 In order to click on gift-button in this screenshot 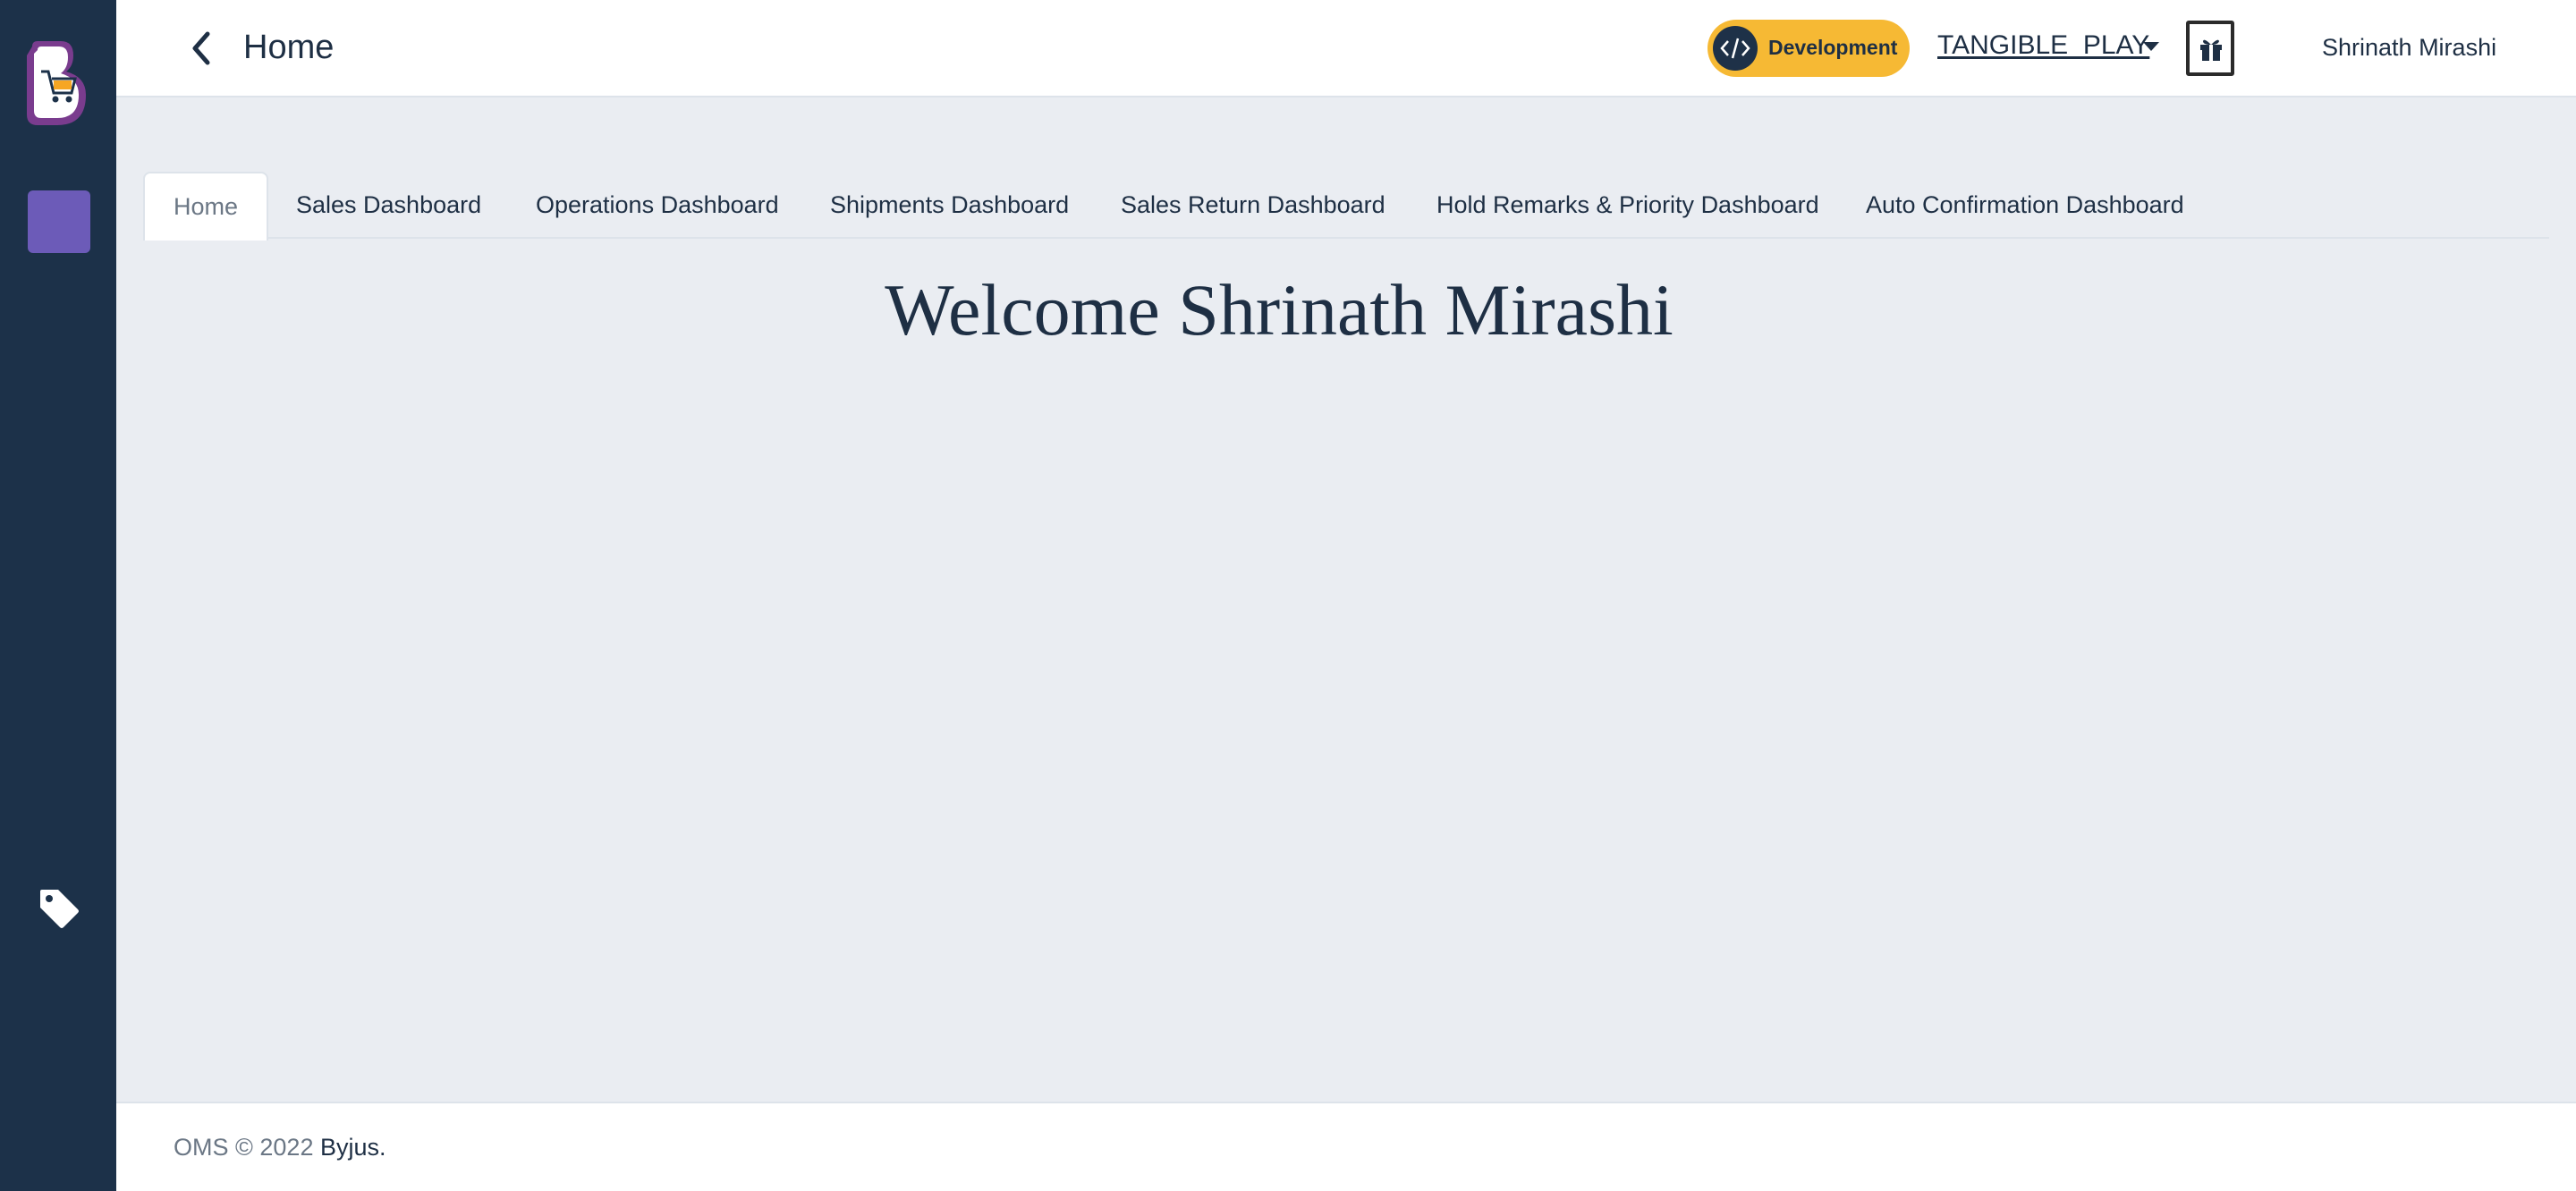, I will do `click(2210, 48)`.